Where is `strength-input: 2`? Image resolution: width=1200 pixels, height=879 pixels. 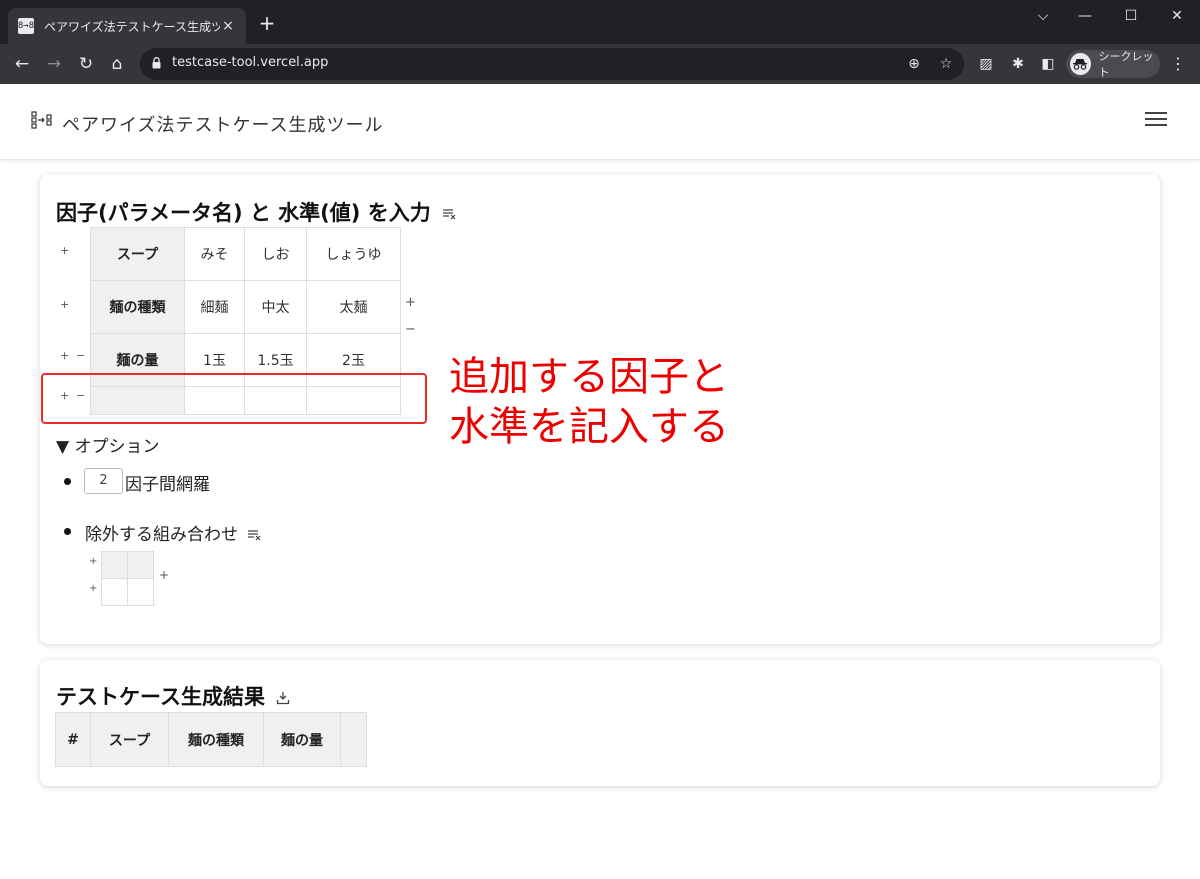 strength-input: 2 is located at coordinates (103, 481).